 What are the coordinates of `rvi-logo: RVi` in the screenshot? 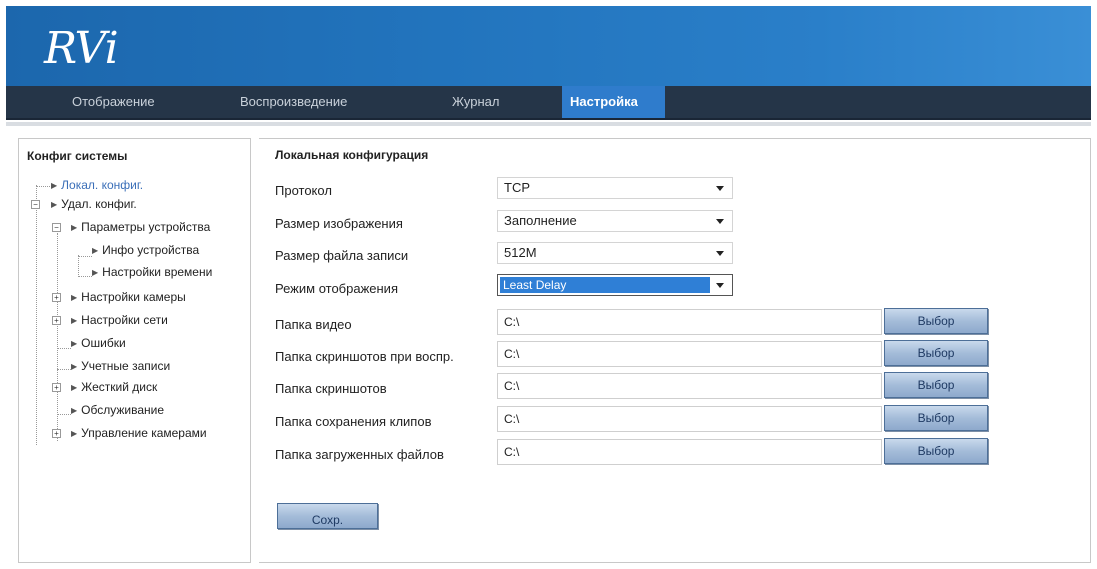 It's located at (81, 48).